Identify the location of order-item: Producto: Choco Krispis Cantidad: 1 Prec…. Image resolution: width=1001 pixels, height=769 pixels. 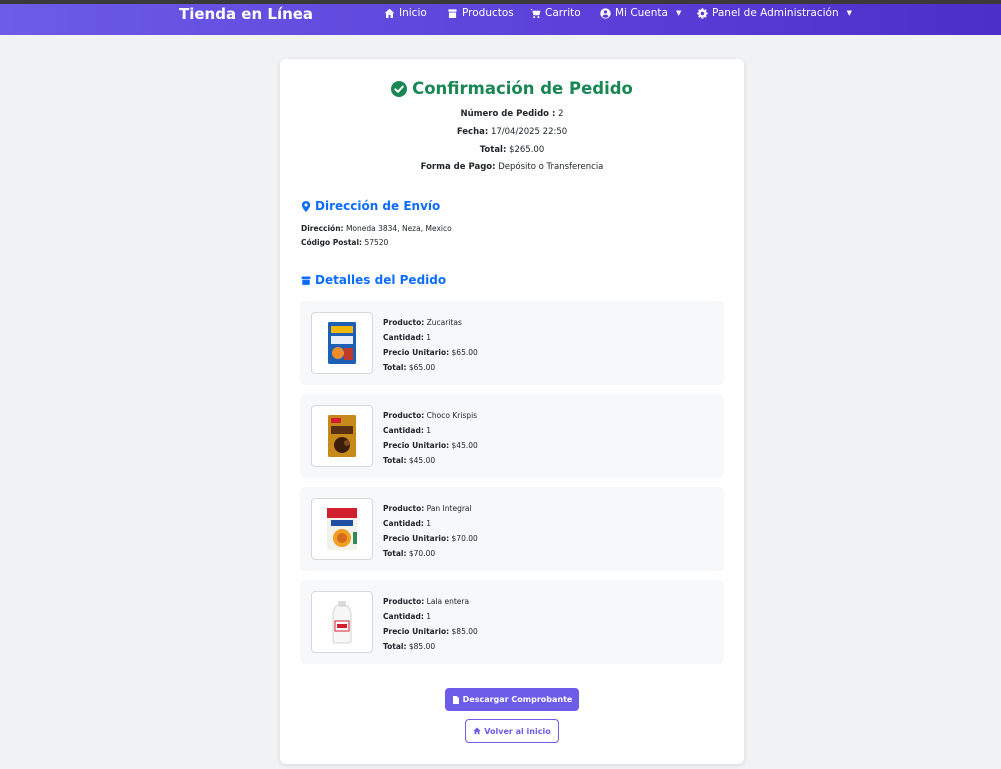
(512, 436).